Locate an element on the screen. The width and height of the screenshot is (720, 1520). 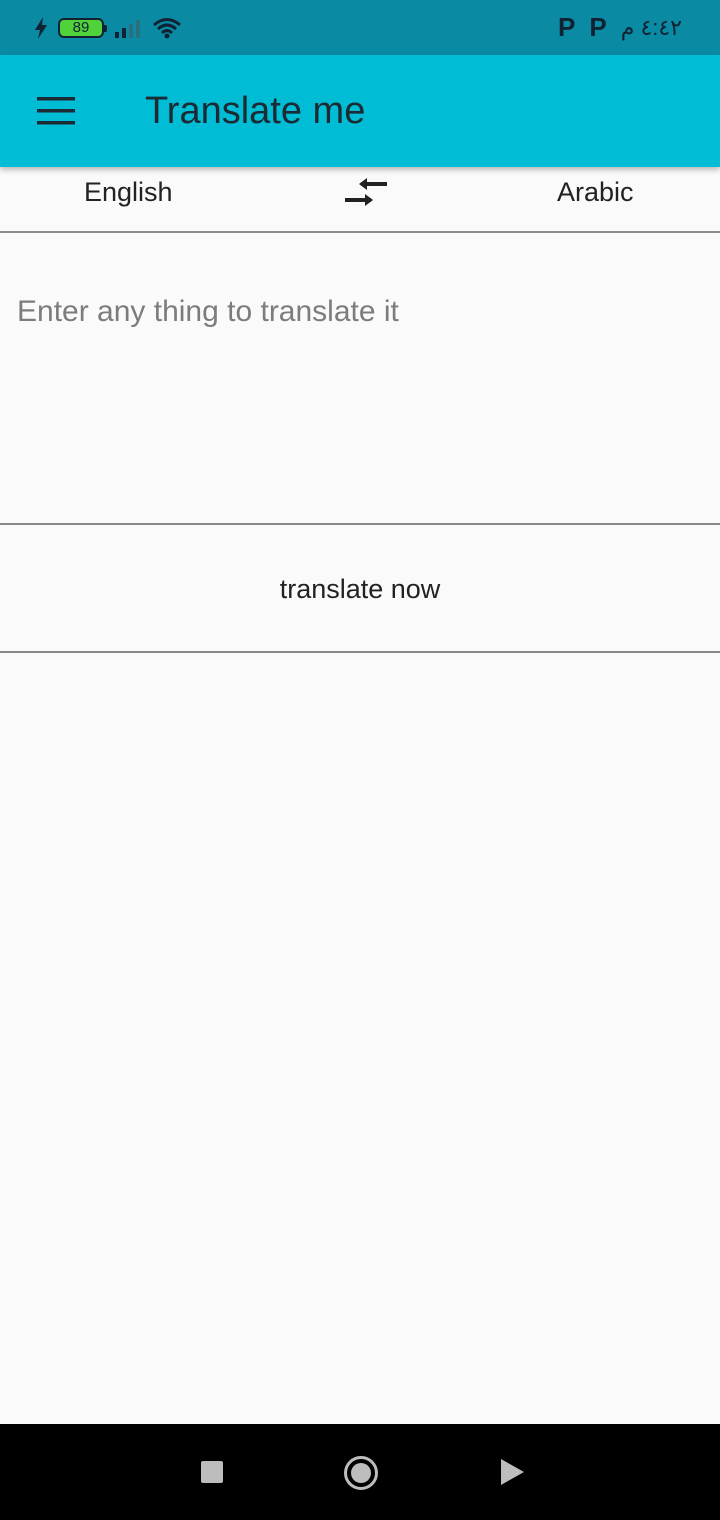
battery-icon: 89 is located at coordinates (82, 27).